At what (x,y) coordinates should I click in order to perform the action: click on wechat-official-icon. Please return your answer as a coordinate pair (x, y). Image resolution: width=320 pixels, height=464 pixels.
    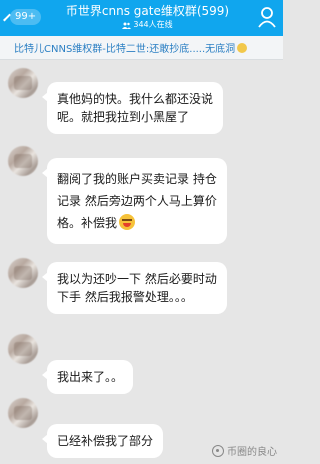
    Looking at the image, I should click on (218, 450).